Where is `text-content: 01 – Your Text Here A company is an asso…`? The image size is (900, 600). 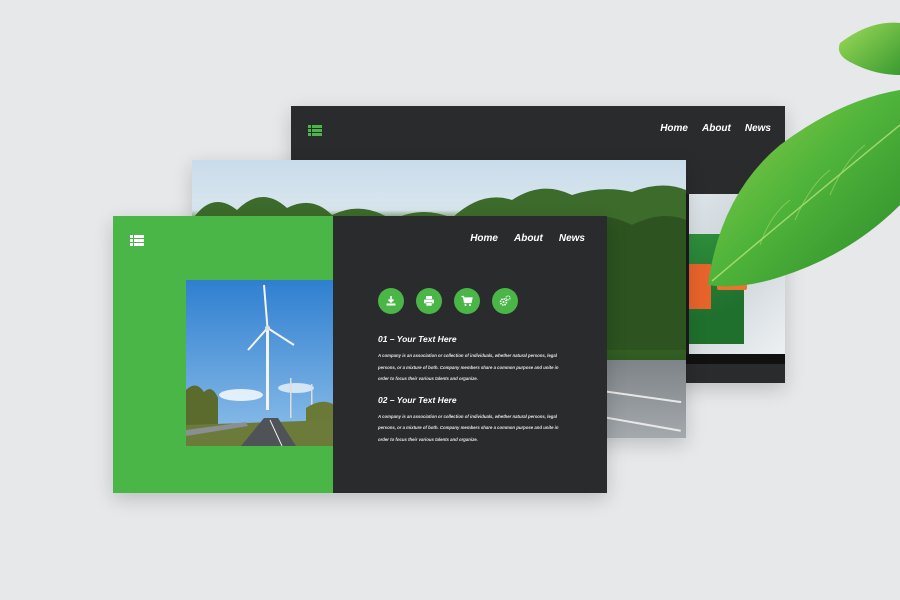 text-content: 01 – Your Text Here A company is an asso… is located at coordinates (473, 394).